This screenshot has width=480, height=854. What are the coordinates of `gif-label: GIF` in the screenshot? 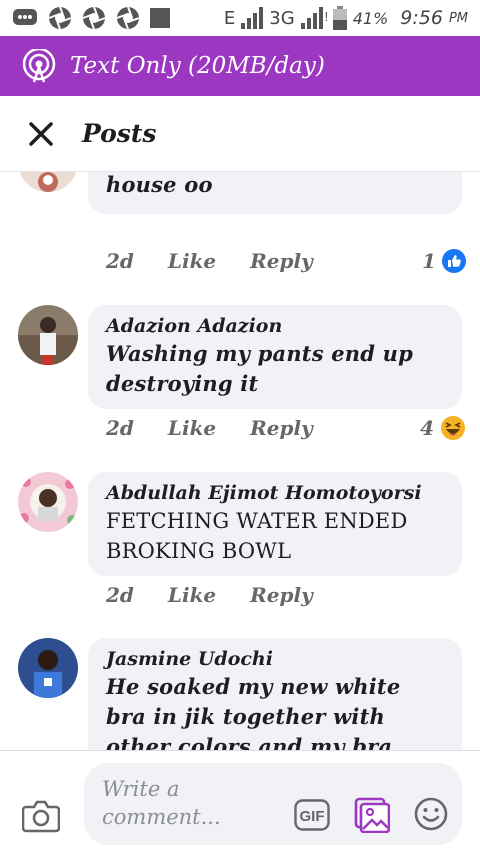 It's located at (312, 816).